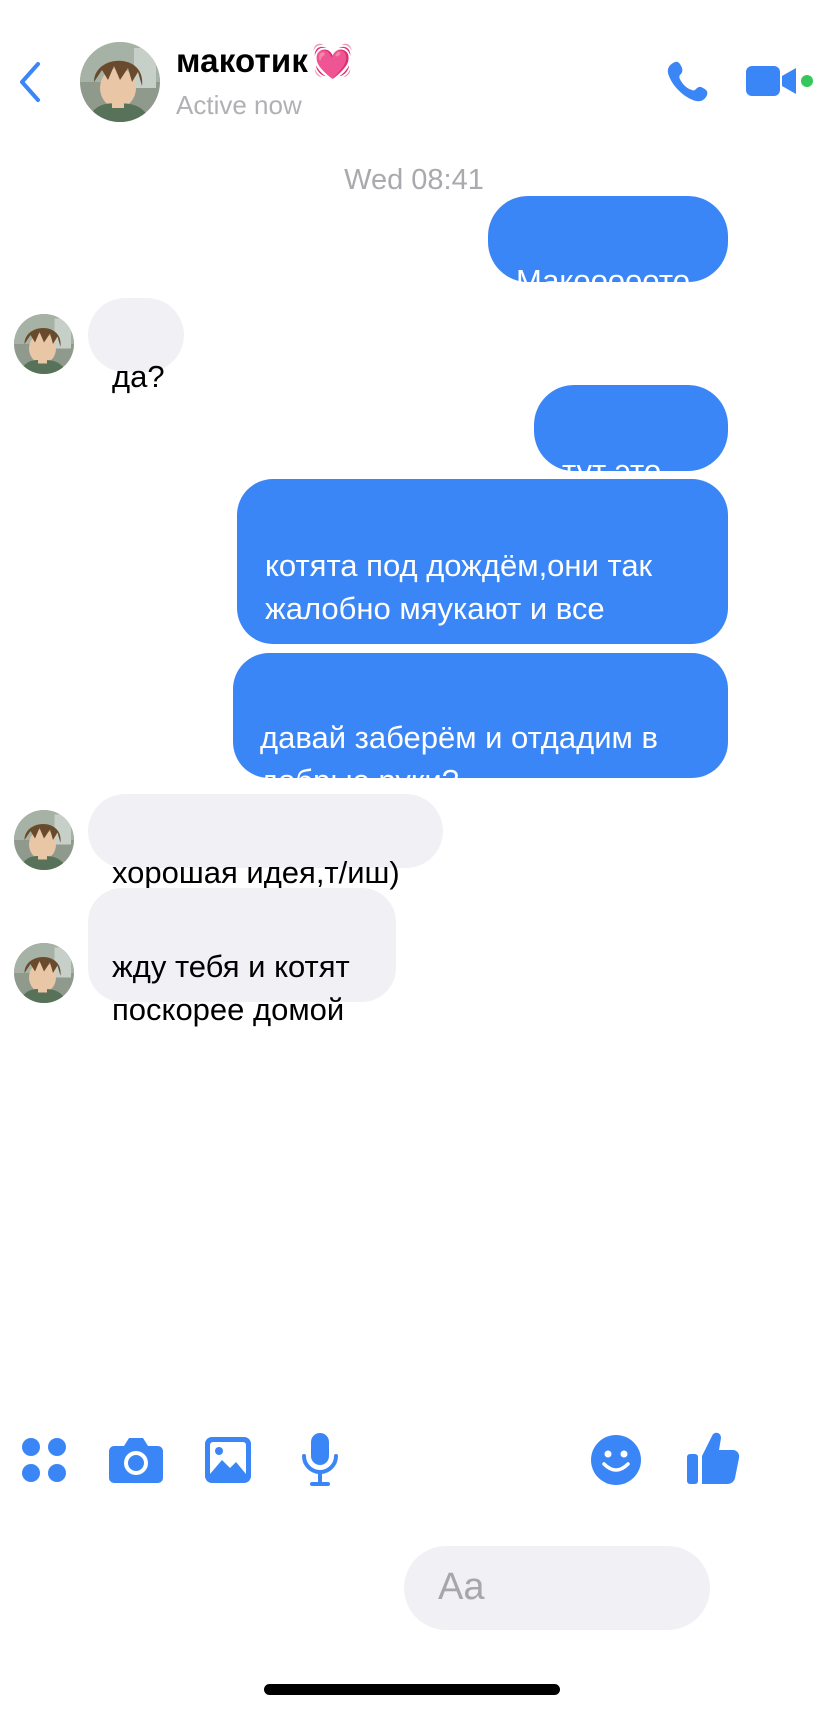 The width and height of the screenshot is (828, 1712). What do you see at coordinates (459, 759) in the screenshot?
I see `message-text: давай заберём и отдадим в добрые руки?` at bounding box center [459, 759].